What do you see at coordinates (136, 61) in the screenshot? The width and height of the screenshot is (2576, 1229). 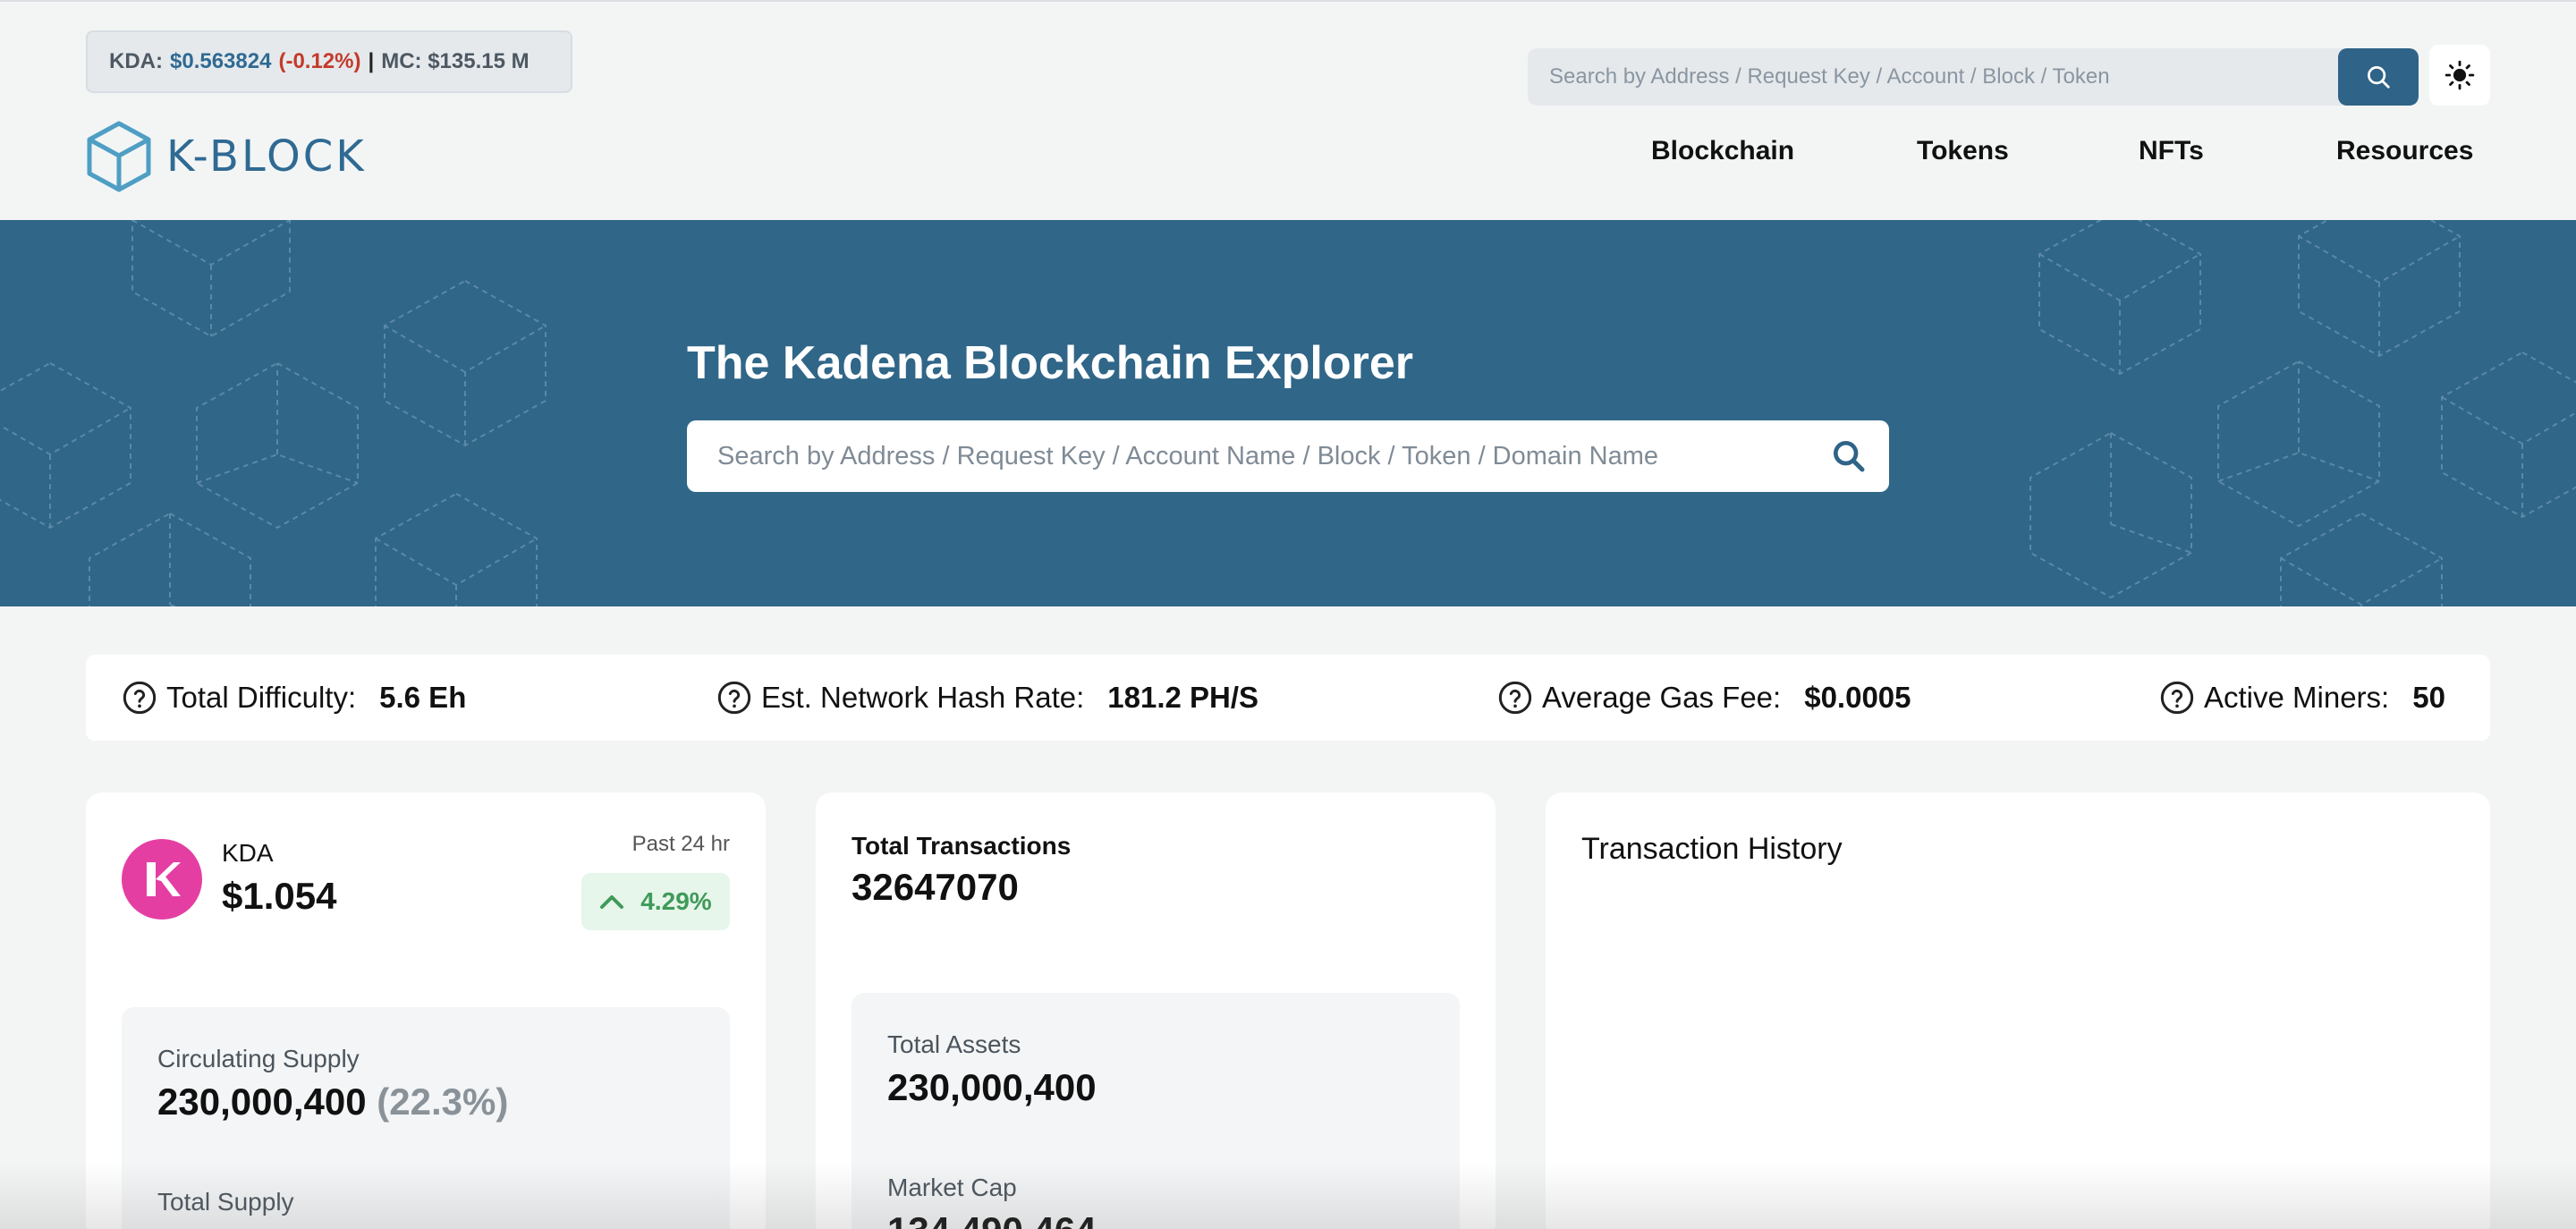 I see `ticker-symbol: KDA:` at bounding box center [136, 61].